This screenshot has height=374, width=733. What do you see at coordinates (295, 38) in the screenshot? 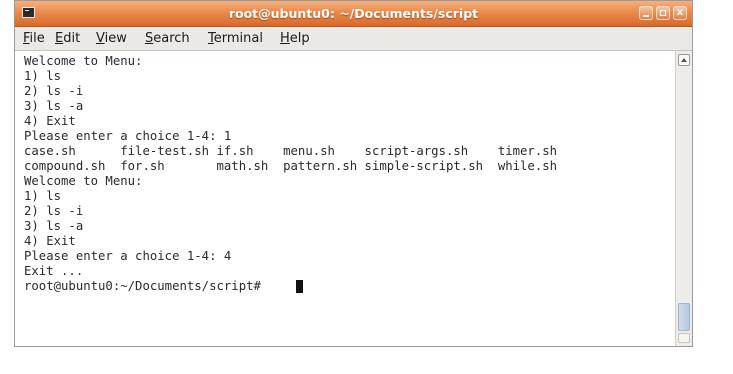
I see `menu-help: Help` at bounding box center [295, 38].